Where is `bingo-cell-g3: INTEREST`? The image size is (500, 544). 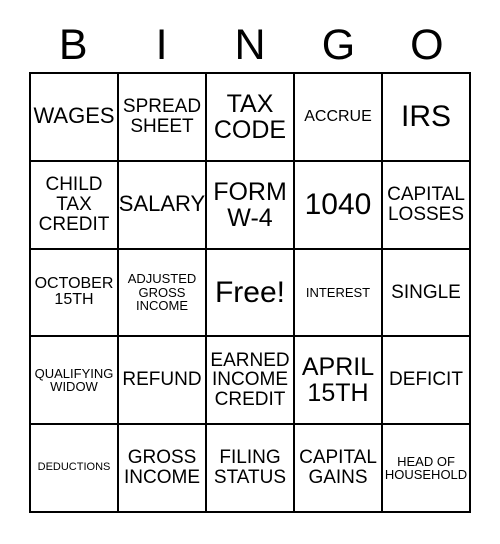 bingo-cell-g3: INTEREST is located at coordinates (339, 293).